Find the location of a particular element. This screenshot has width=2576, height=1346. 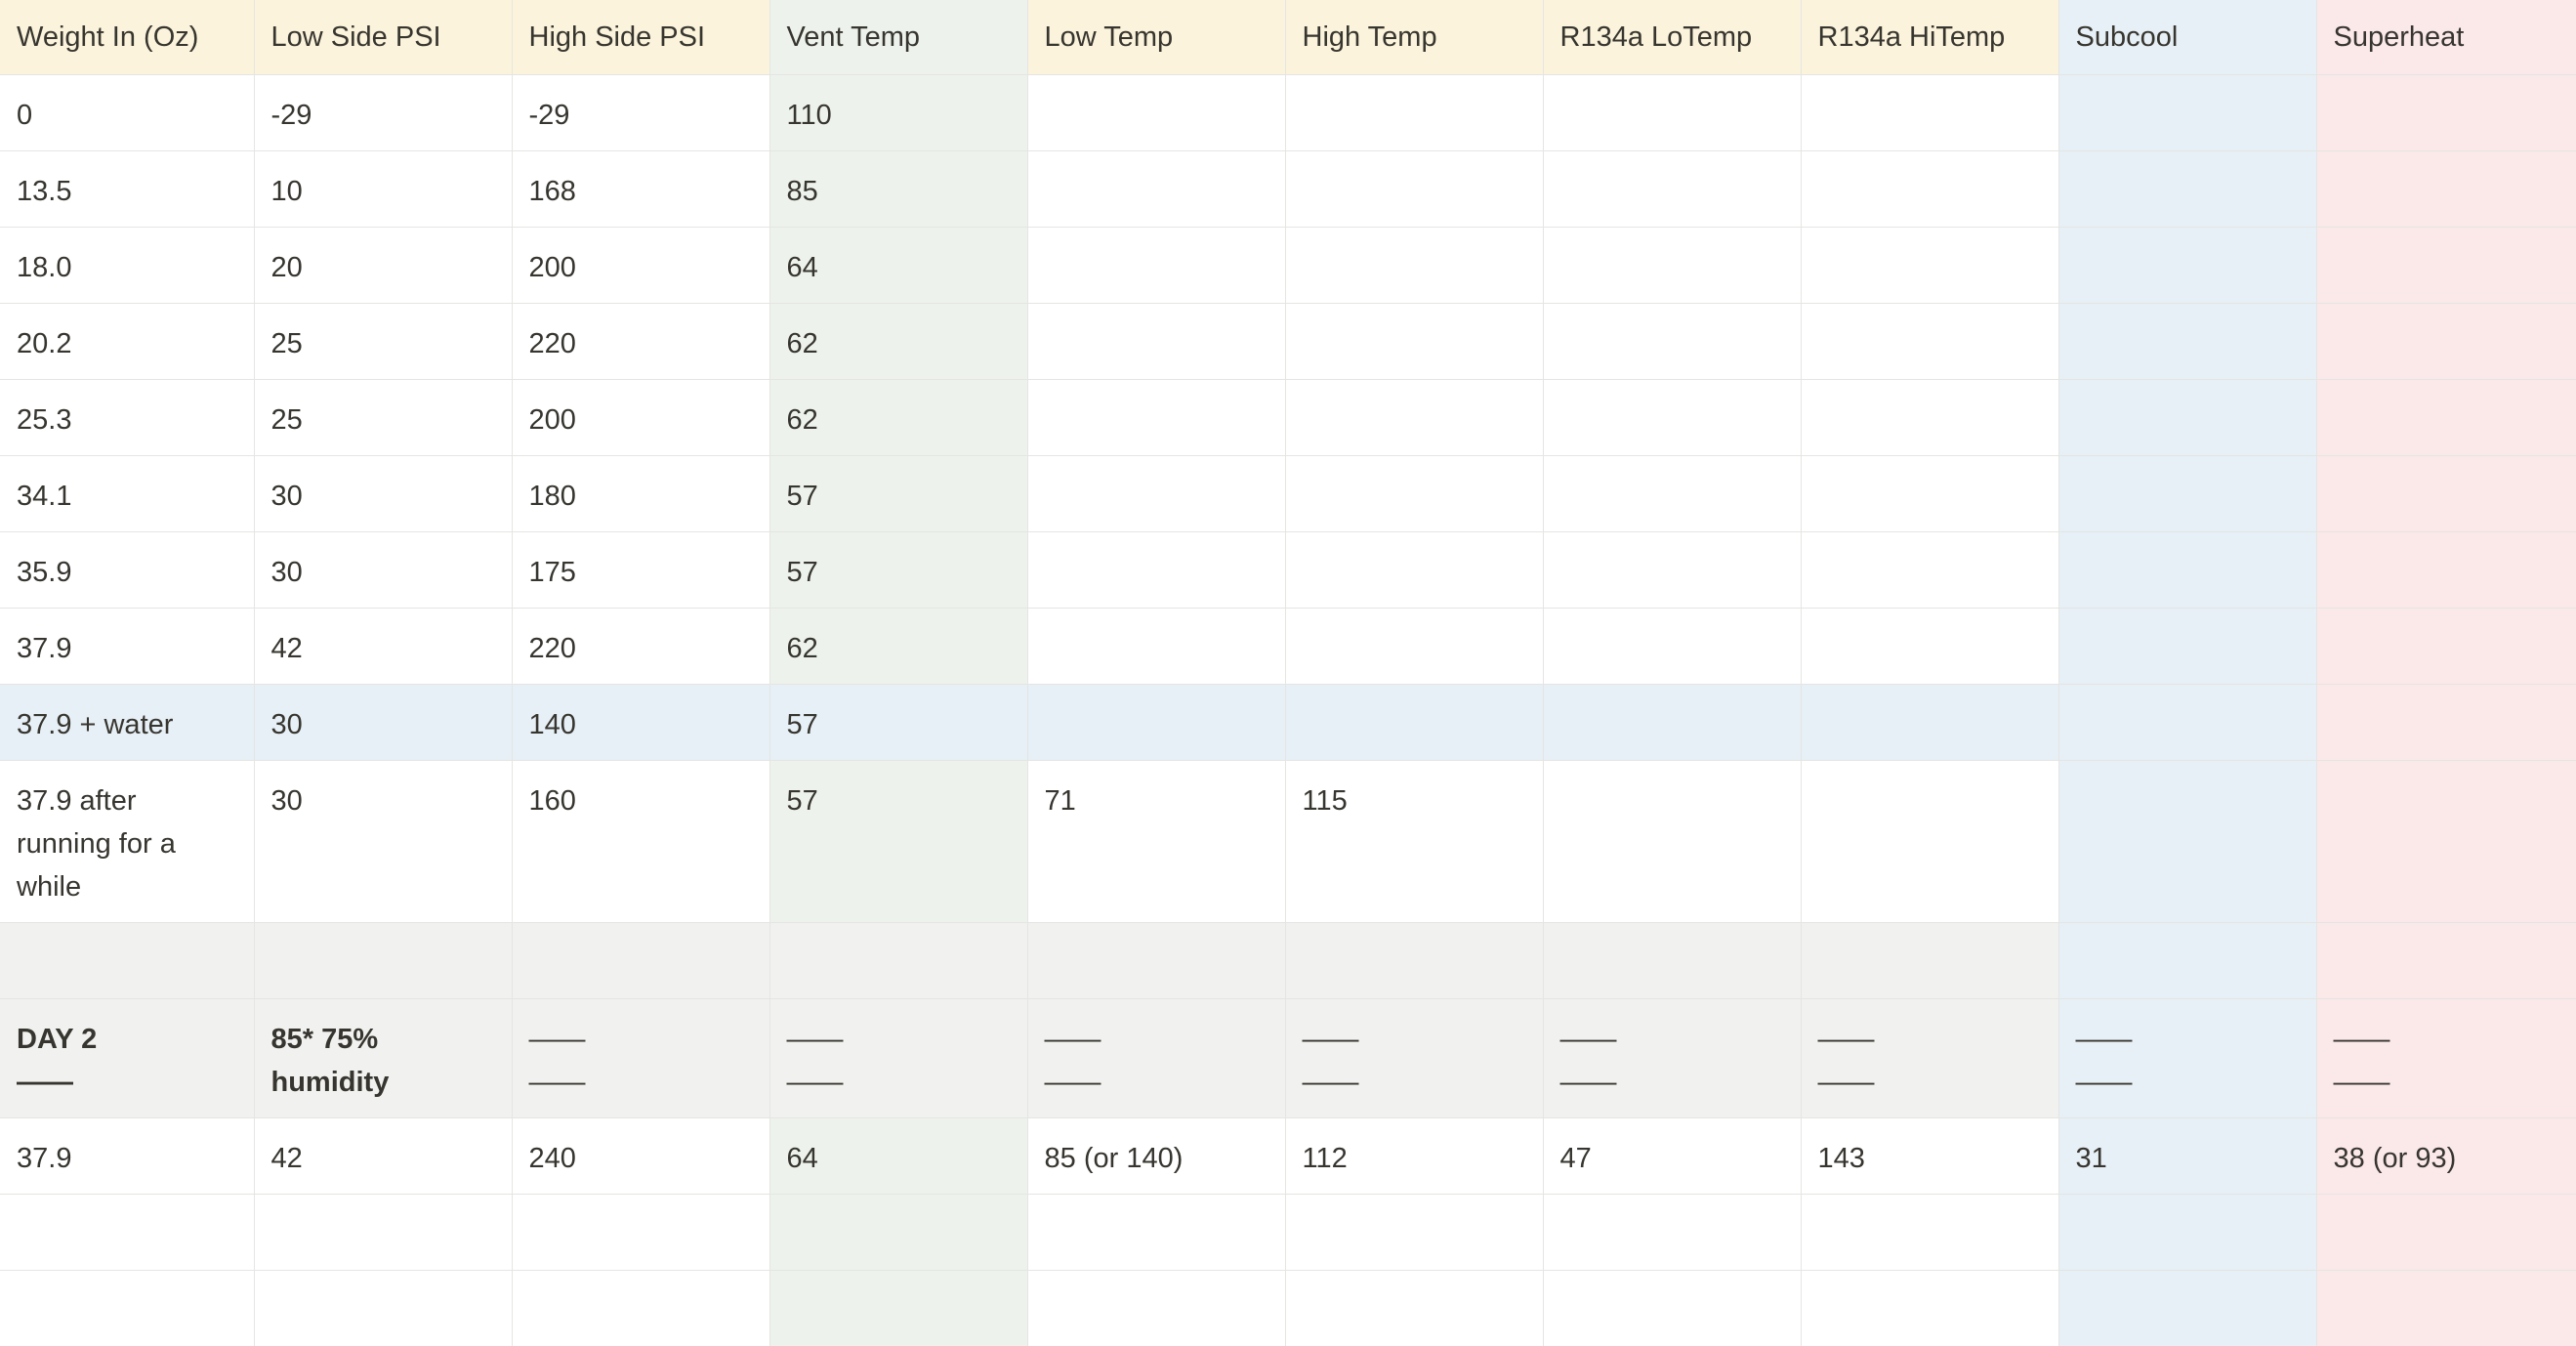

header-r134a-hitemp: R134a HiTemp is located at coordinates (1930, 37).